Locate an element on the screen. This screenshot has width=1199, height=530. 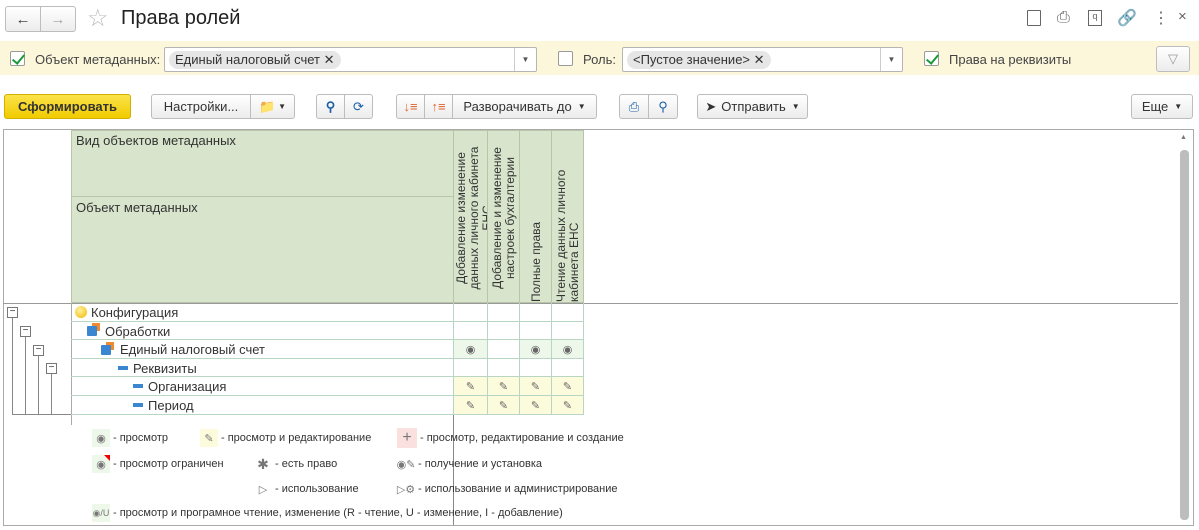
role-value: <Пустое значение> is located at coordinates (692, 59).